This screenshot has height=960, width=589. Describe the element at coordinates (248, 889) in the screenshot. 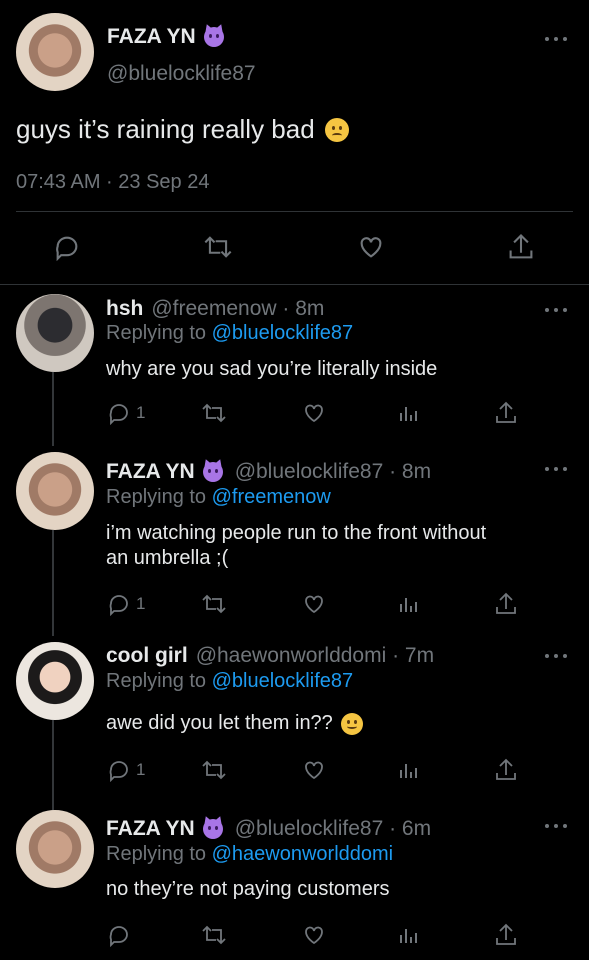

I see `reply-text: no they’re not paying customers` at that location.